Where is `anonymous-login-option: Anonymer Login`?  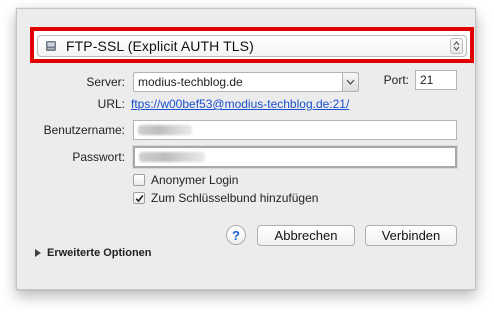 anonymous-login-option: Anonymer Login is located at coordinates (185, 180).